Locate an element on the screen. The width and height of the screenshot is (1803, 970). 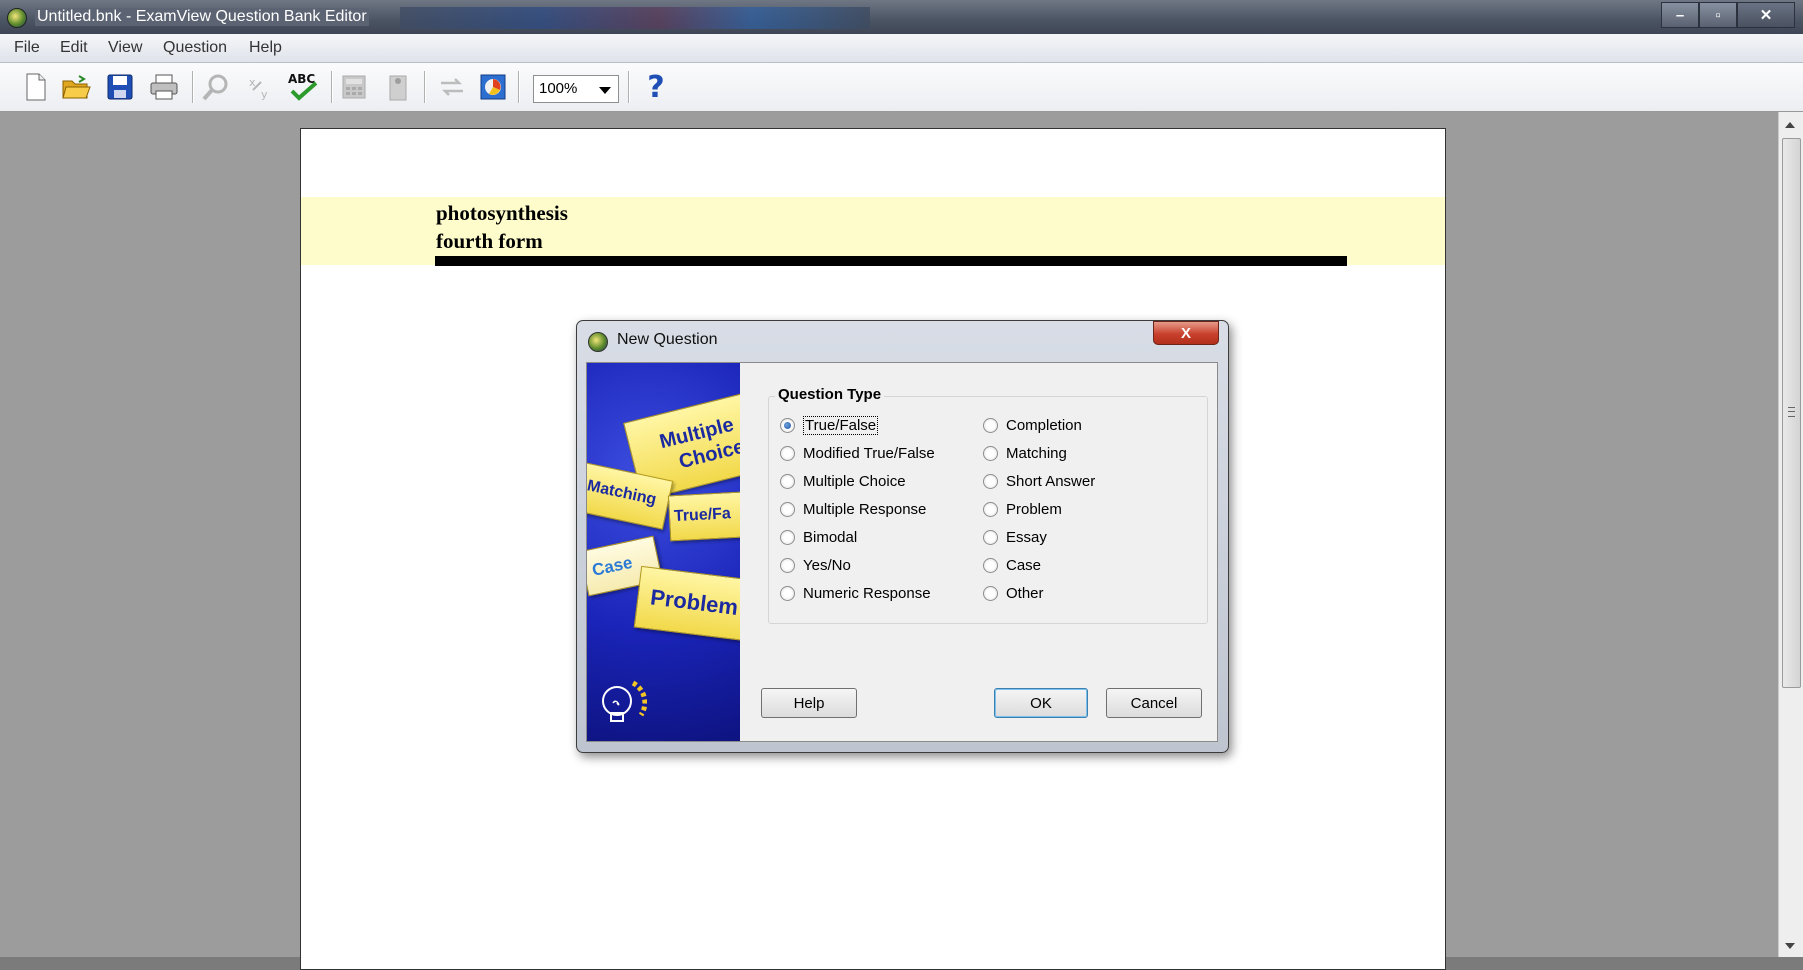
option-label: Yes/No is located at coordinates (827, 565).